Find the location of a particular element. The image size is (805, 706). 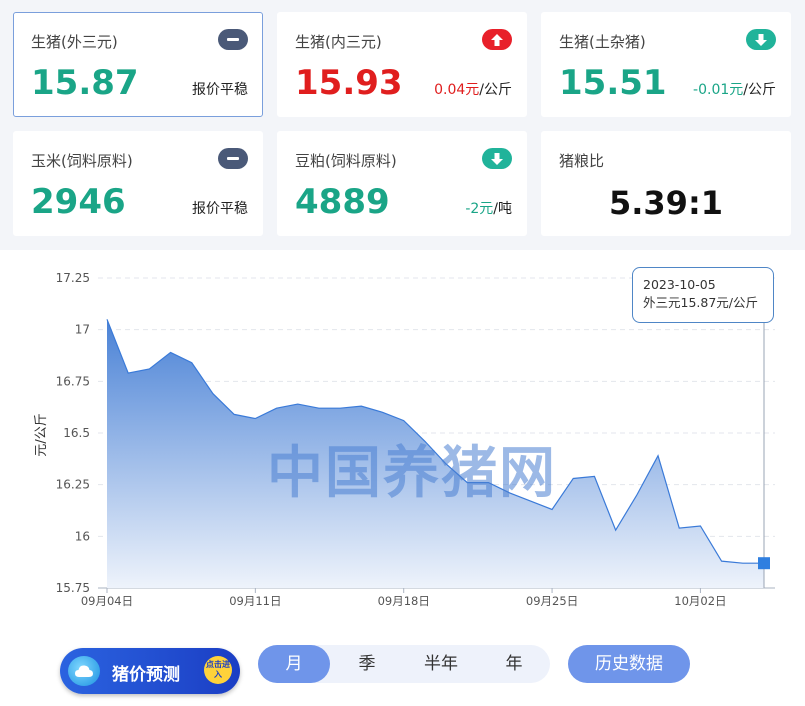

change-amount: -0.01元 is located at coordinates (718, 90).